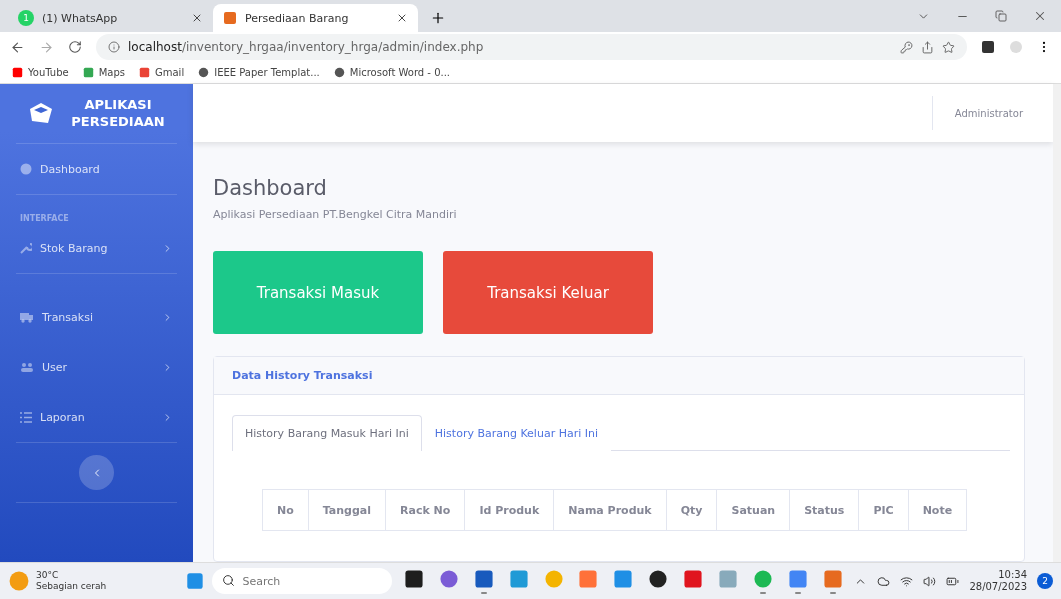 The image size is (1061, 599). Describe the element at coordinates (438, 18) in the screenshot. I see `new-tab-icon` at that location.